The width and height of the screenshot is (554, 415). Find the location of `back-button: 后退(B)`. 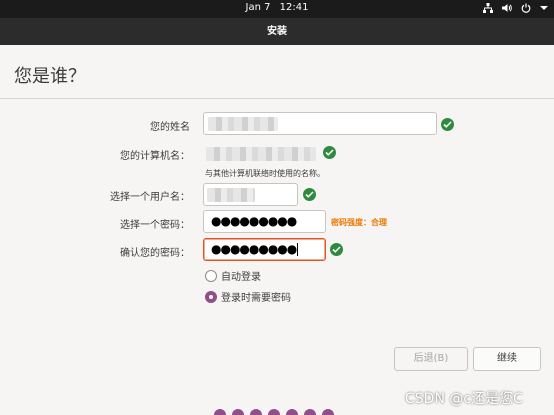

back-button: 后退(B) is located at coordinates (431, 359).